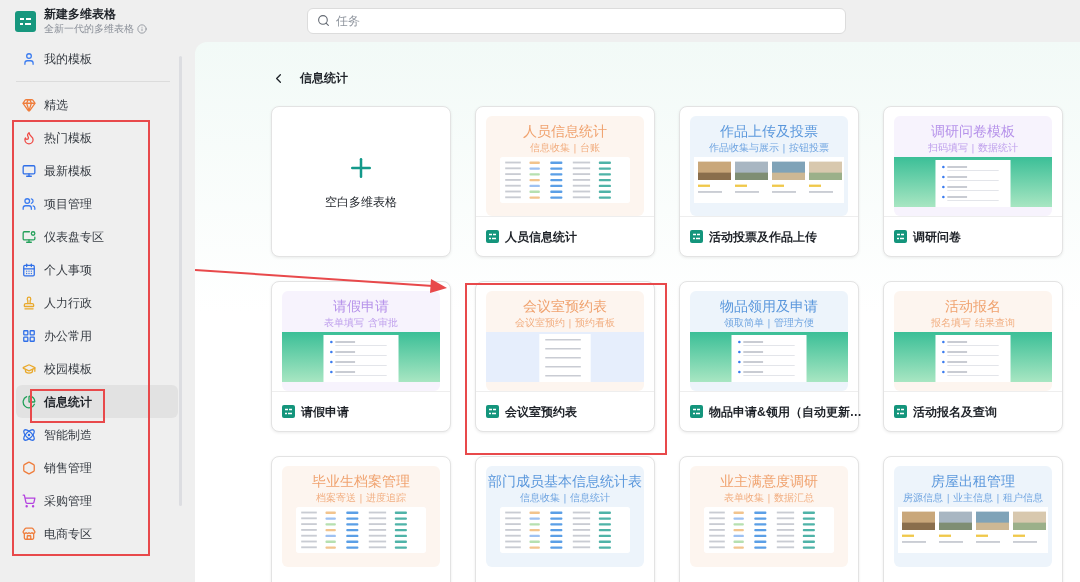 The height and width of the screenshot is (582, 1080). Describe the element at coordinates (973, 497) in the screenshot. I see `thumbnail-subtitle: 房源信息 | 业主信息 | 租户信息` at that location.